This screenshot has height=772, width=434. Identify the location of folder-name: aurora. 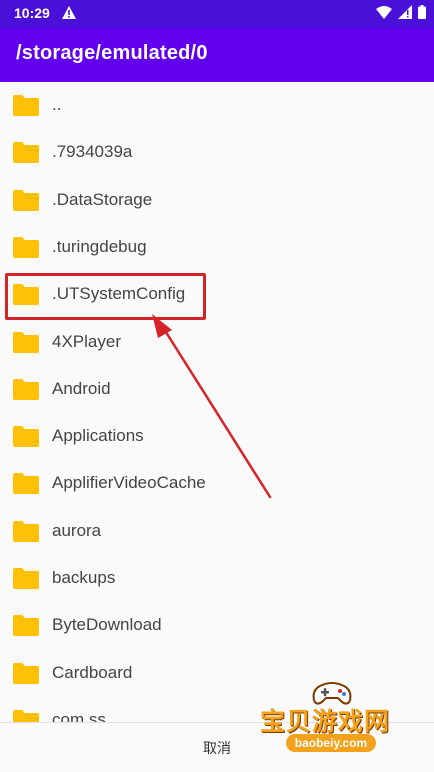
(77, 530).